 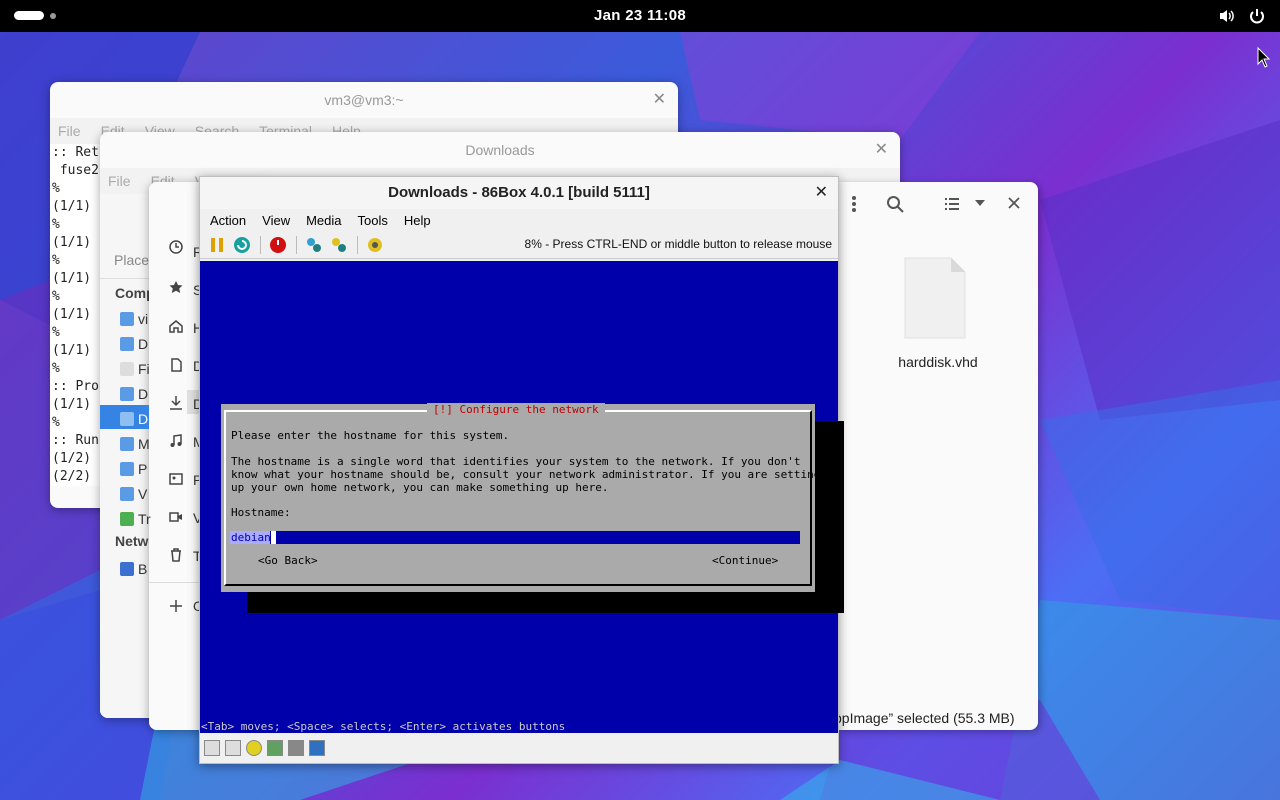 What do you see at coordinates (938, 362) in the screenshot?
I see `file-name: harddisk.vhd` at bounding box center [938, 362].